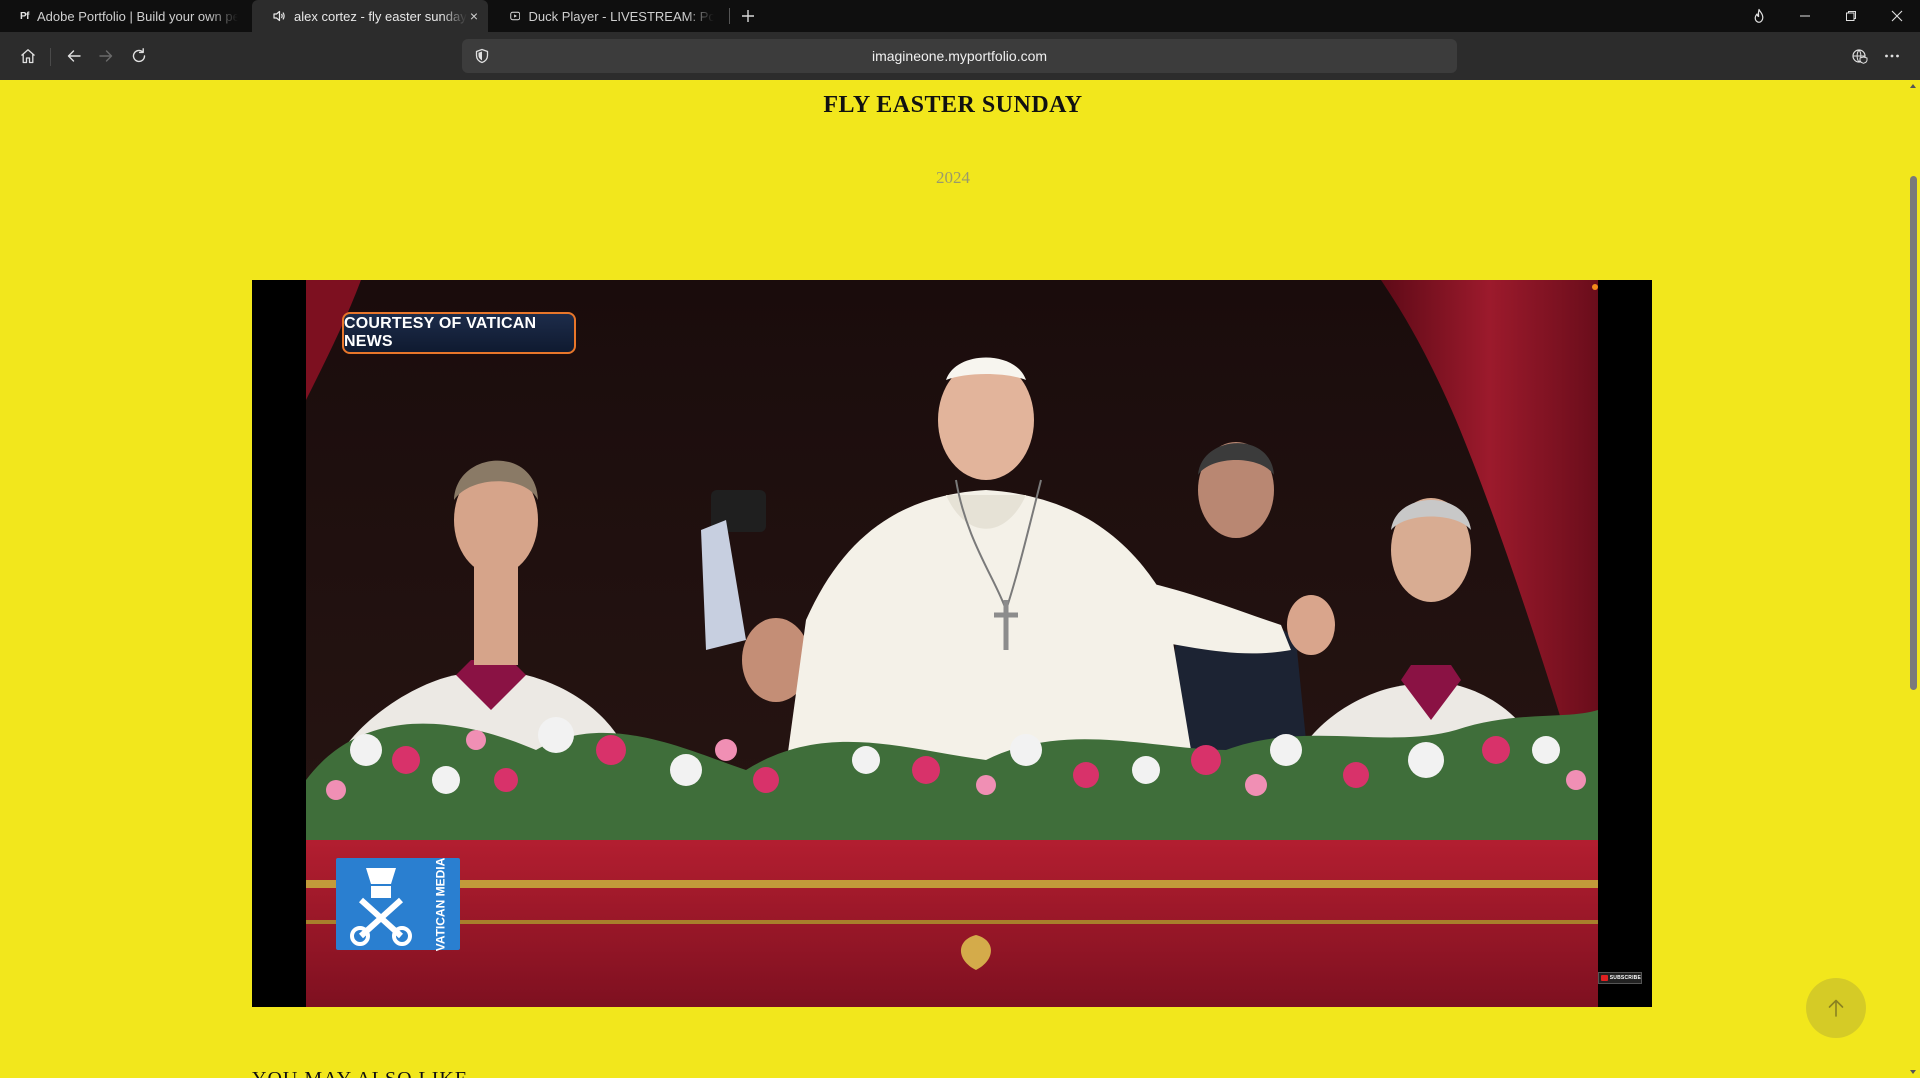 The height and width of the screenshot is (1078, 1920). Describe the element at coordinates (1913, 433) in the screenshot. I see `scrollbar-thumb` at that location.